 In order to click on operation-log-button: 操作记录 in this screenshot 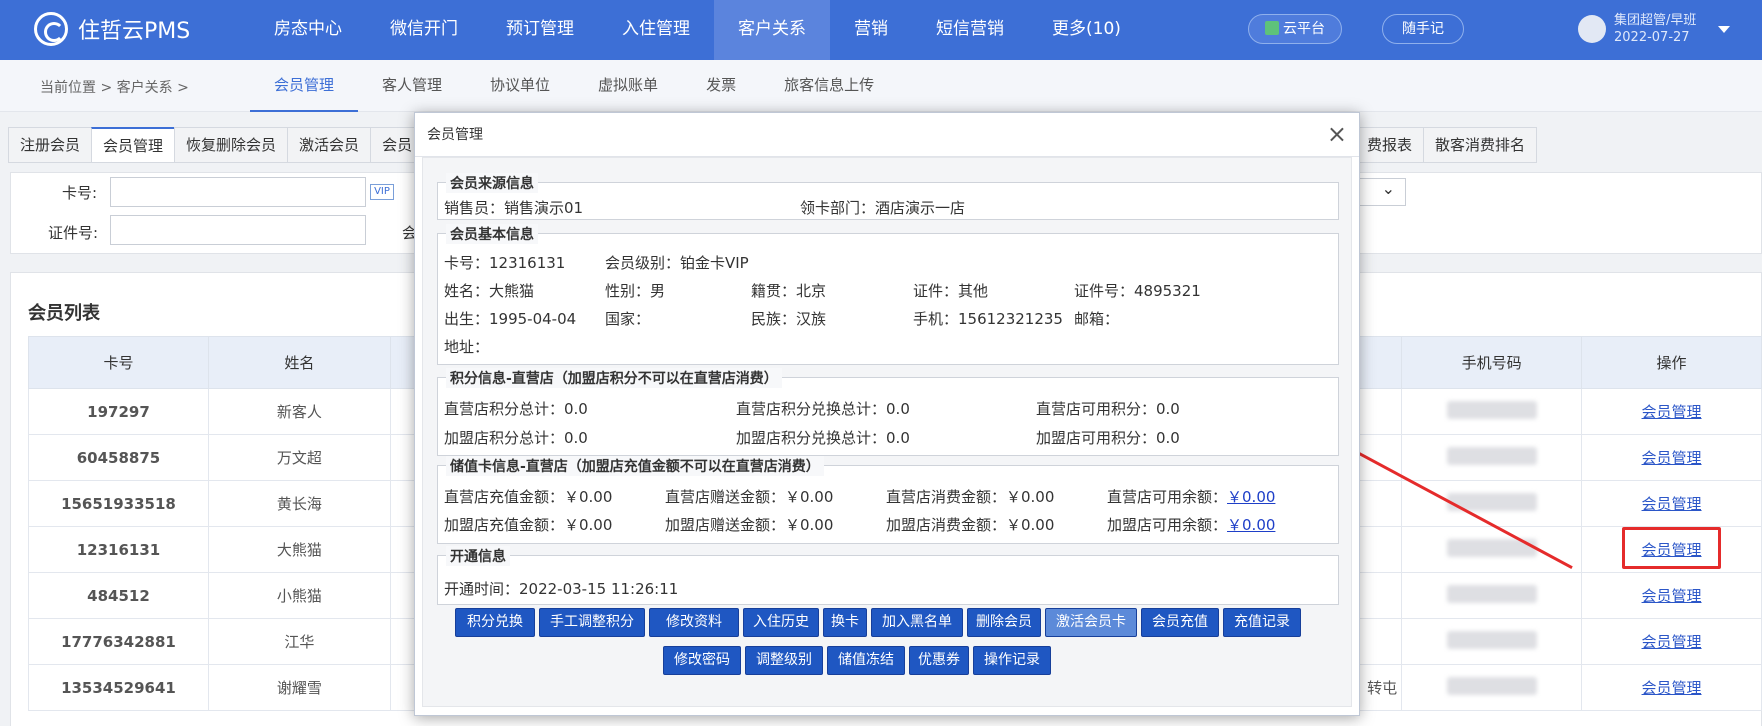, I will do `click(1012, 660)`.